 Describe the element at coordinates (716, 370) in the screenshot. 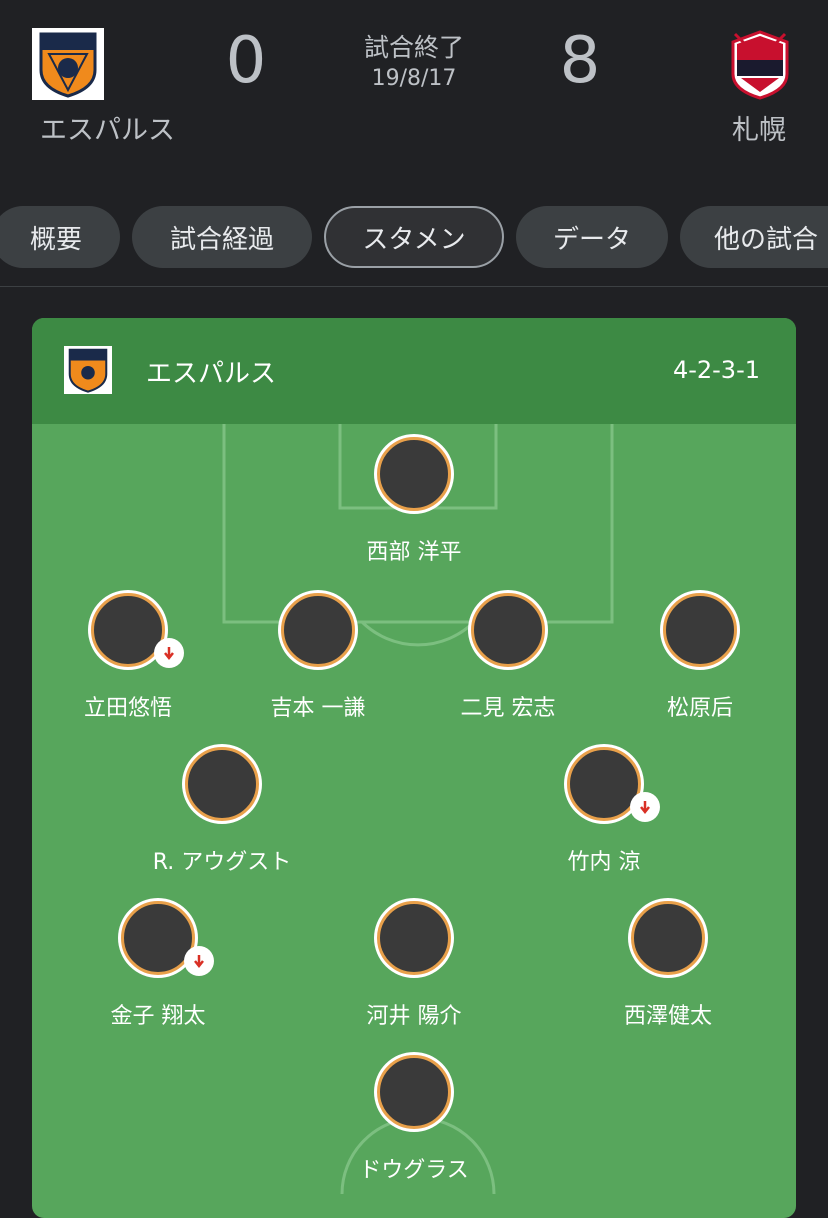

I see `formation: 4-2-3-1` at that location.